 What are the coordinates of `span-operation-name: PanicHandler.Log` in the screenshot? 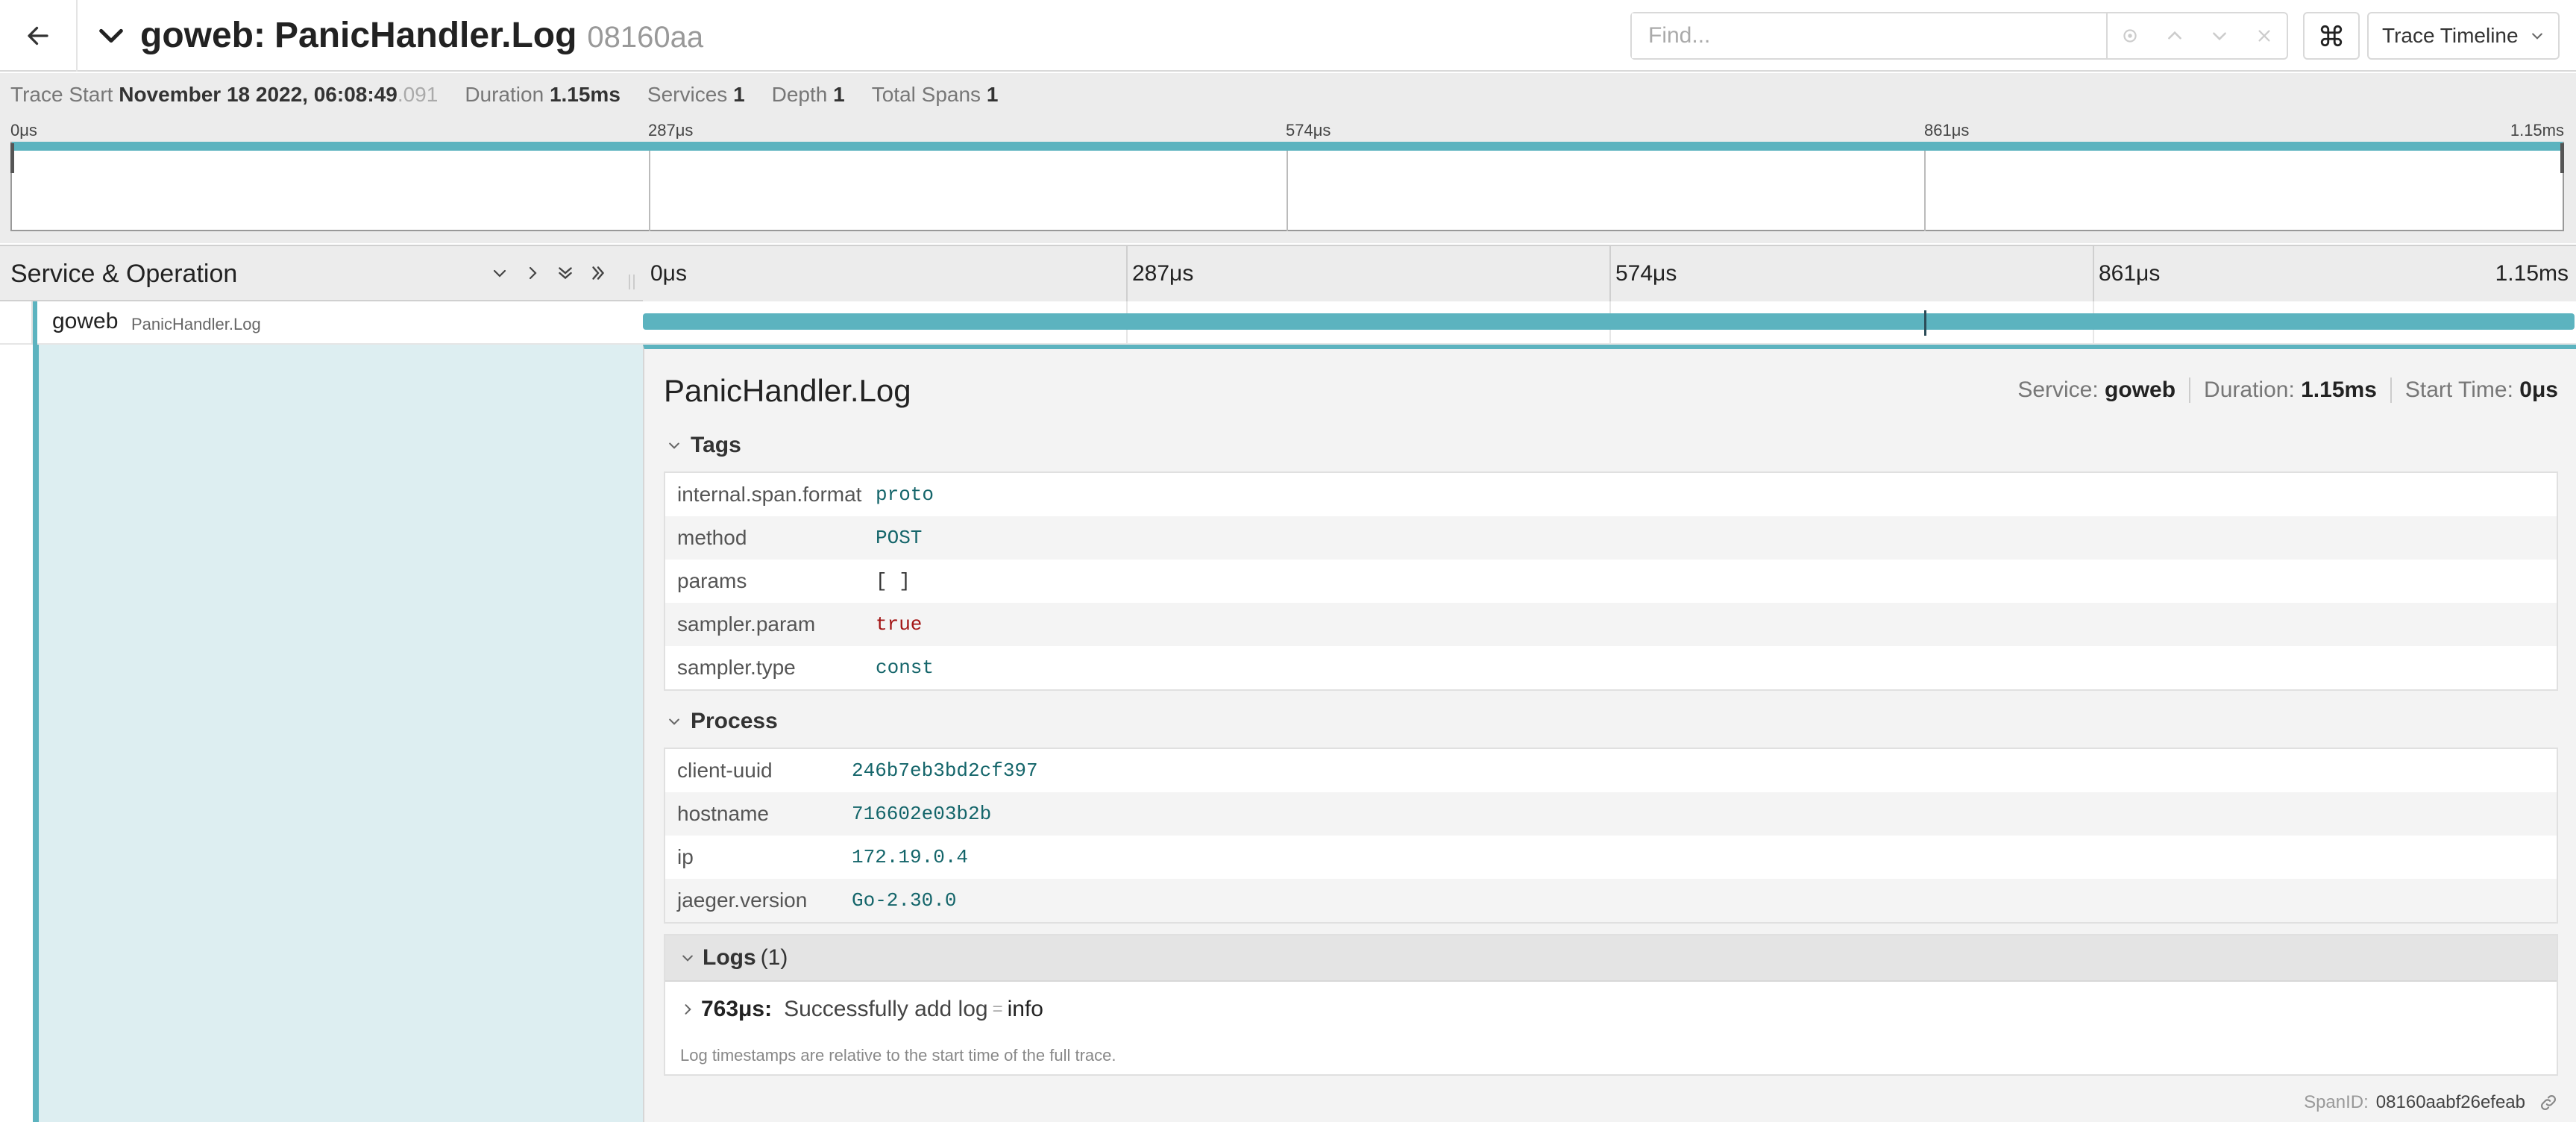 It's located at (196, 324).